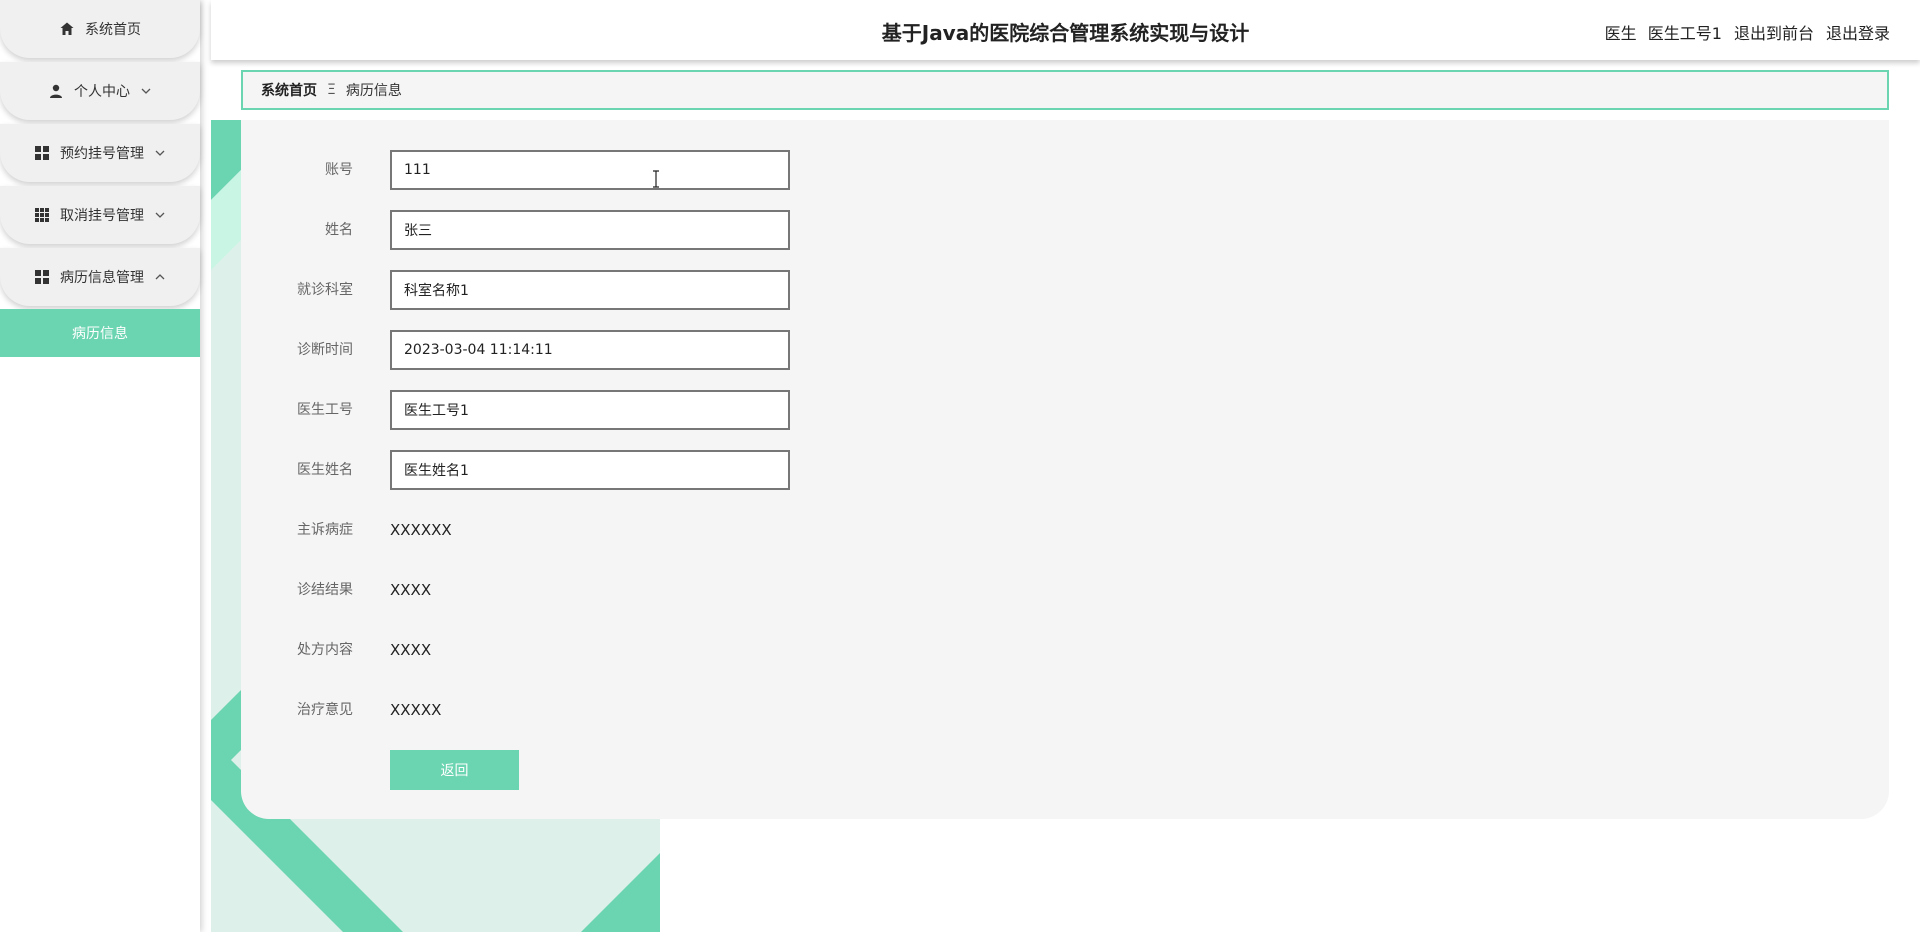 This screenshot has height=932, width=1920. What do you see at coordinates (56, 91) in the screenshot?
I see `user-icon` at bounding box center [56, 91].